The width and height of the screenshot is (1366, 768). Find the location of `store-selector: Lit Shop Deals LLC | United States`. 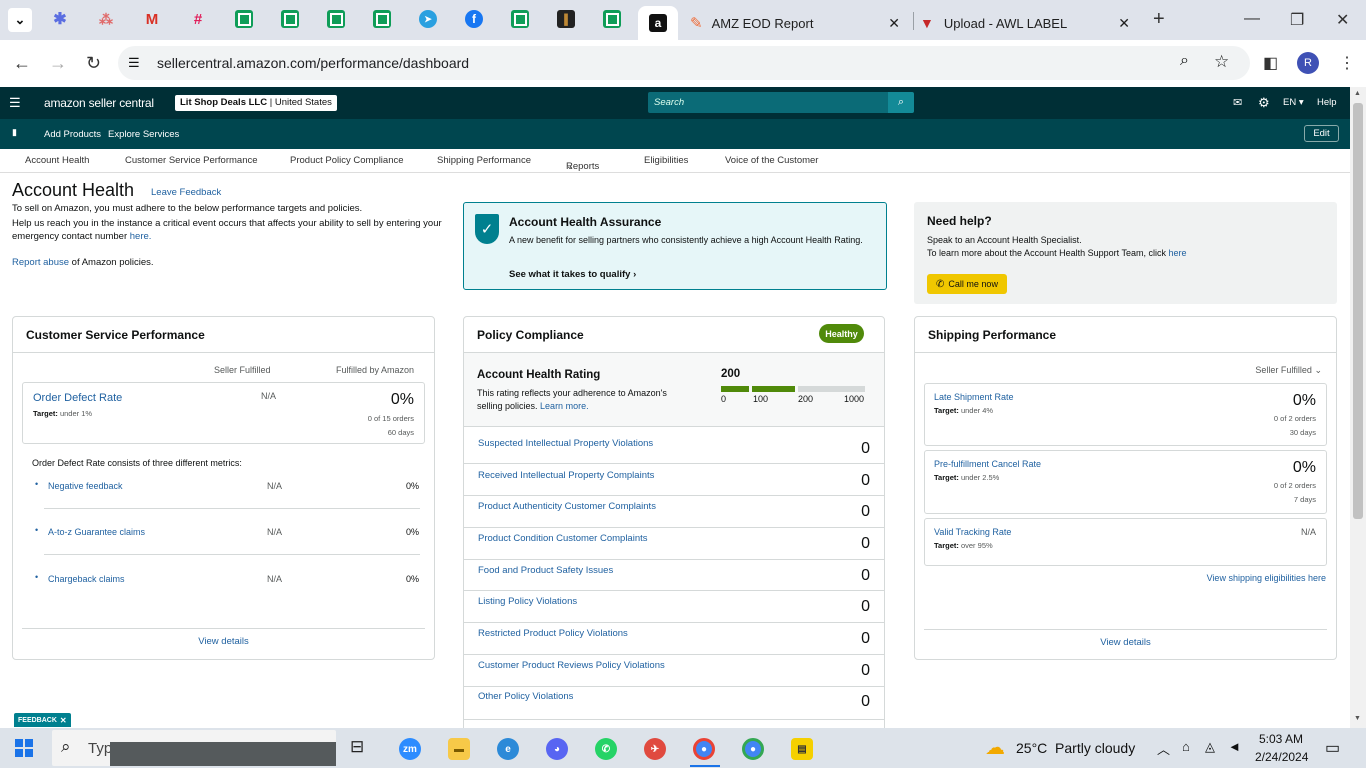

store-selector: Lit Shop Deals LLC | United States is located at coordinates (256, 103).